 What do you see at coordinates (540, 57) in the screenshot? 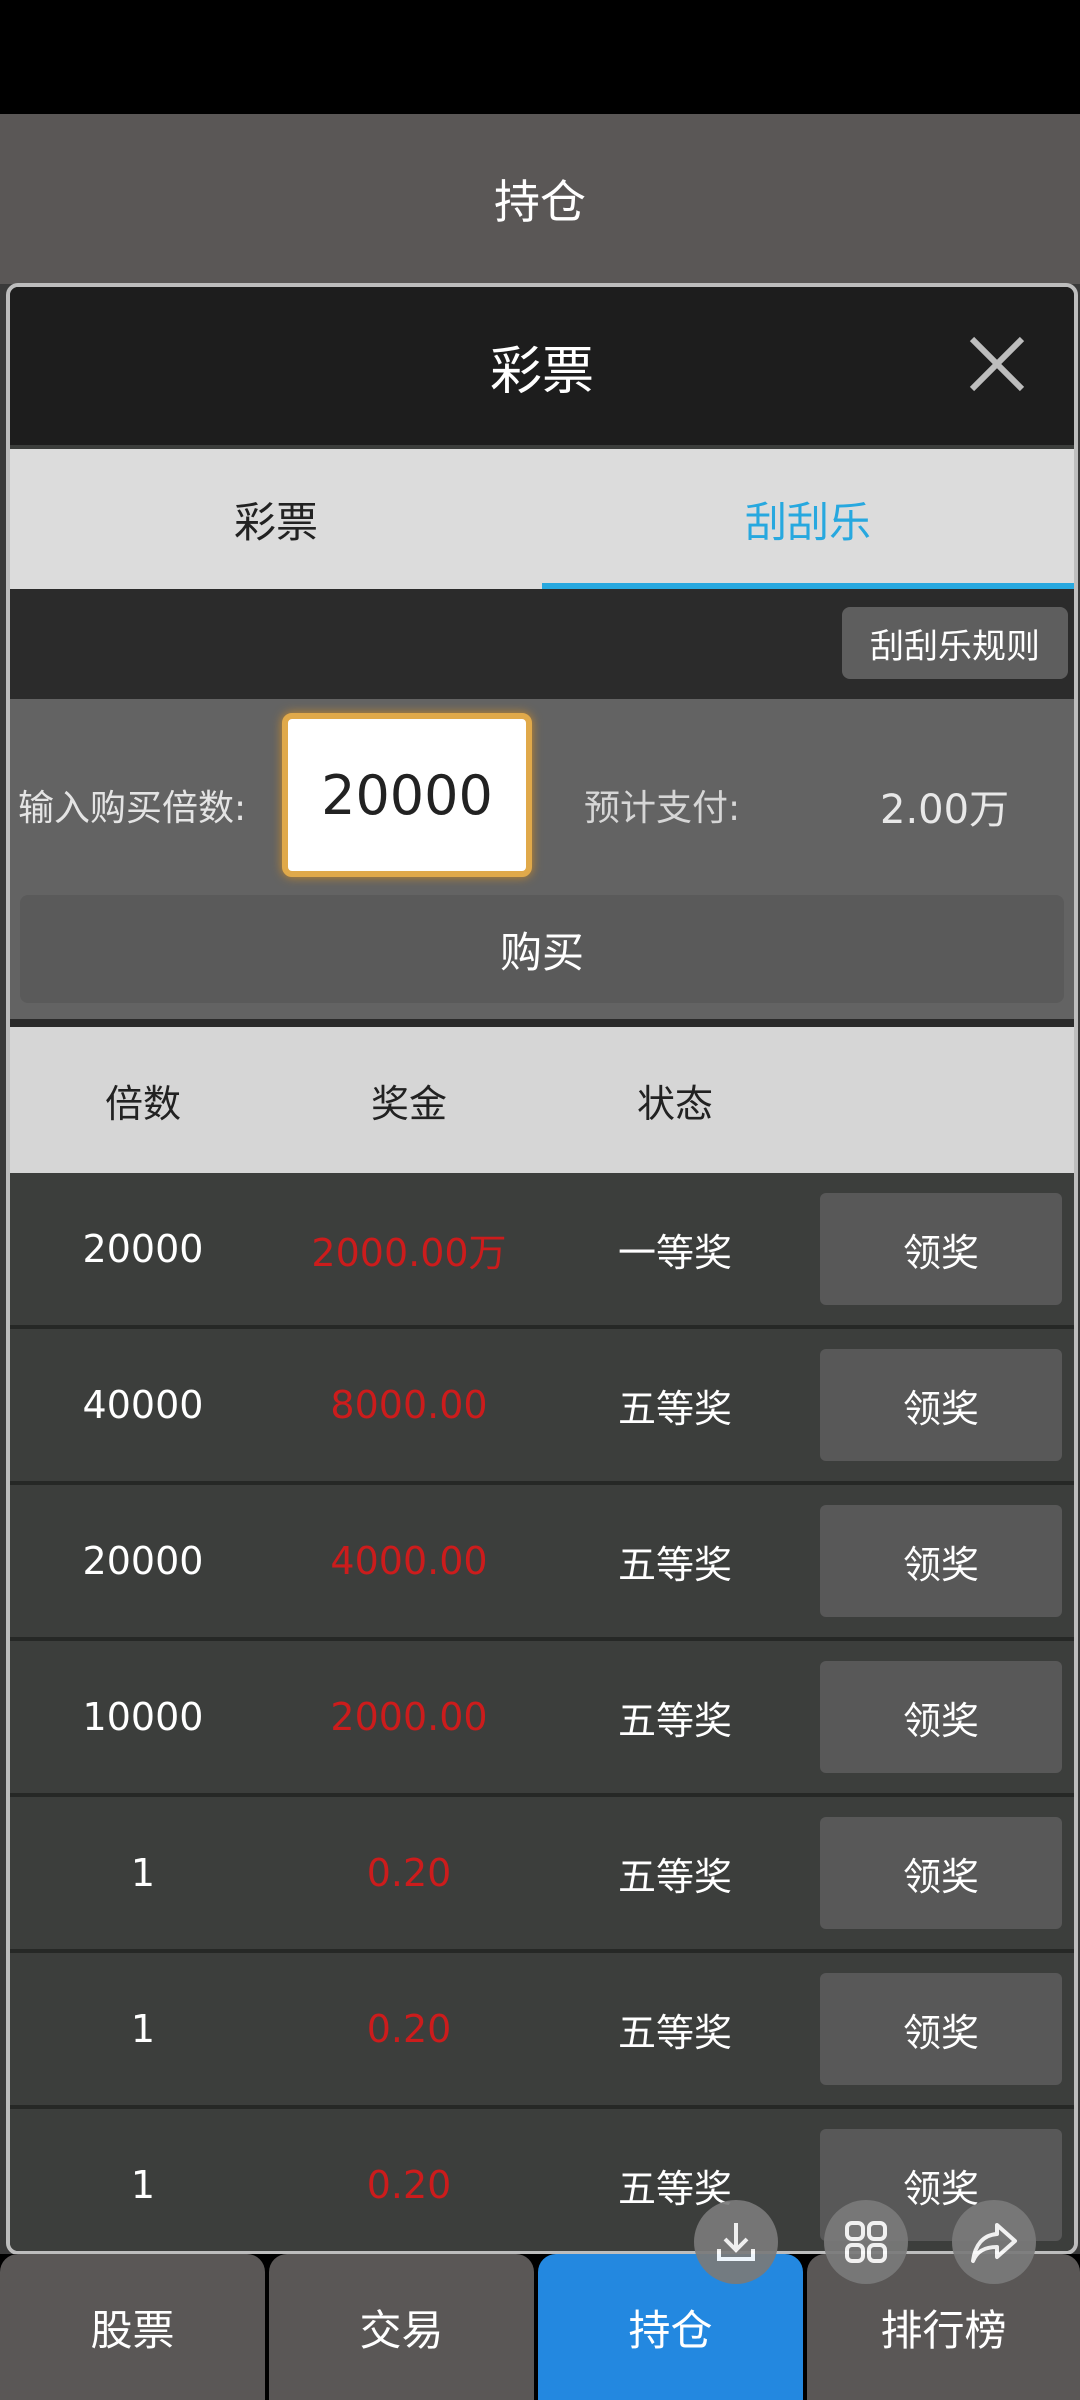
I see `status-bar` at bounding box center [540, 57].